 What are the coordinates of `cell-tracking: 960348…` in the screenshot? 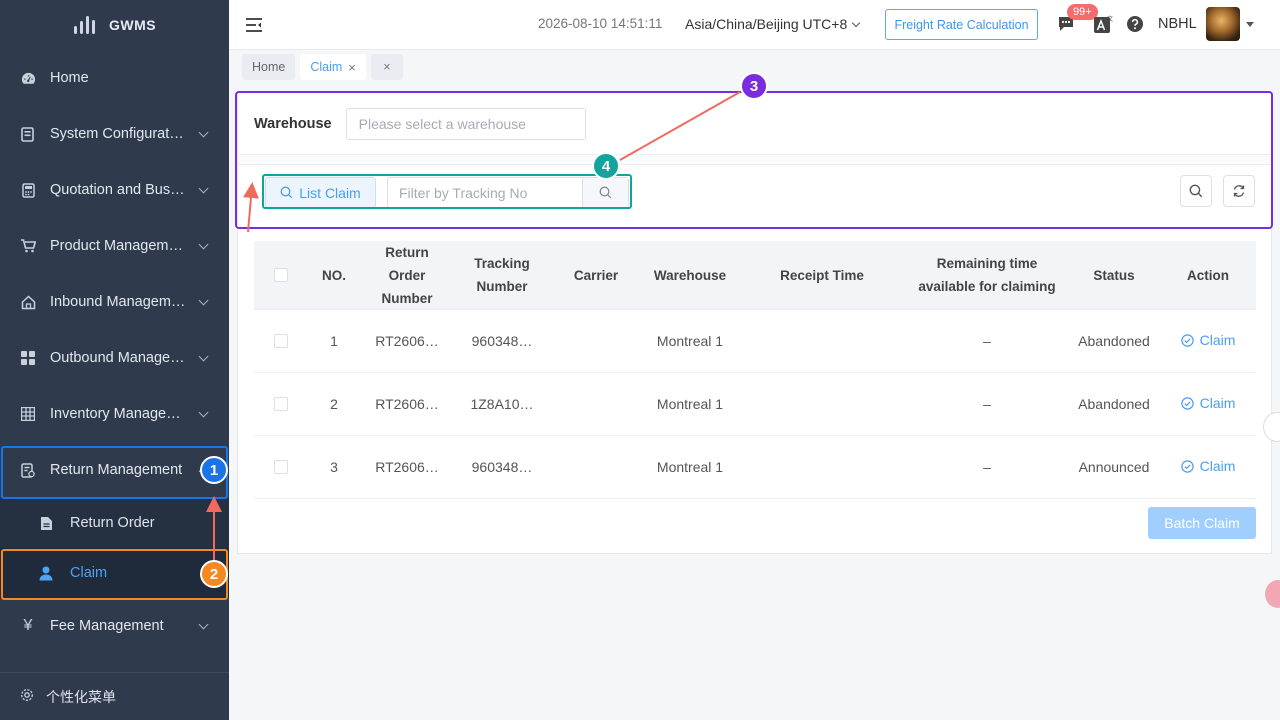 It's located at (502, 340).